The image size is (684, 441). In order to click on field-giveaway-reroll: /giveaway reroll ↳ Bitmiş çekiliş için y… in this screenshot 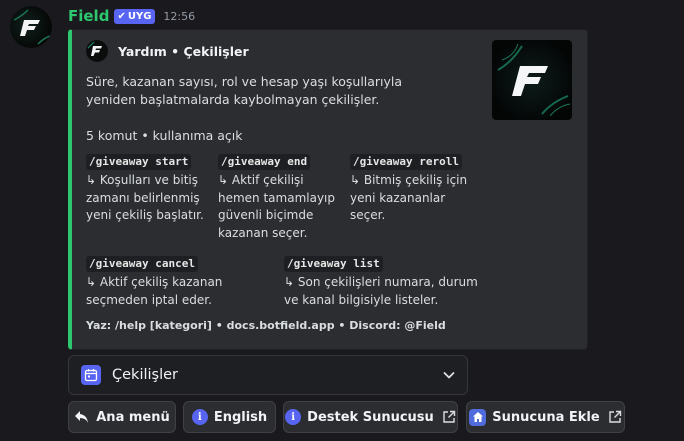, I will do `click(420, 189)`.